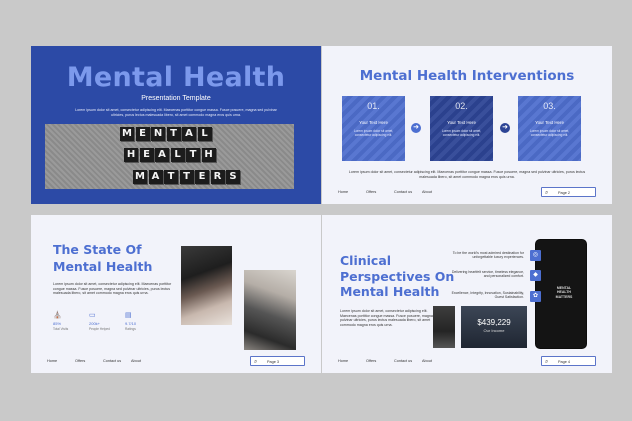 The image size is (632, 421). I want to click on tile-row-mental: MENTAL, so click(166, 134).